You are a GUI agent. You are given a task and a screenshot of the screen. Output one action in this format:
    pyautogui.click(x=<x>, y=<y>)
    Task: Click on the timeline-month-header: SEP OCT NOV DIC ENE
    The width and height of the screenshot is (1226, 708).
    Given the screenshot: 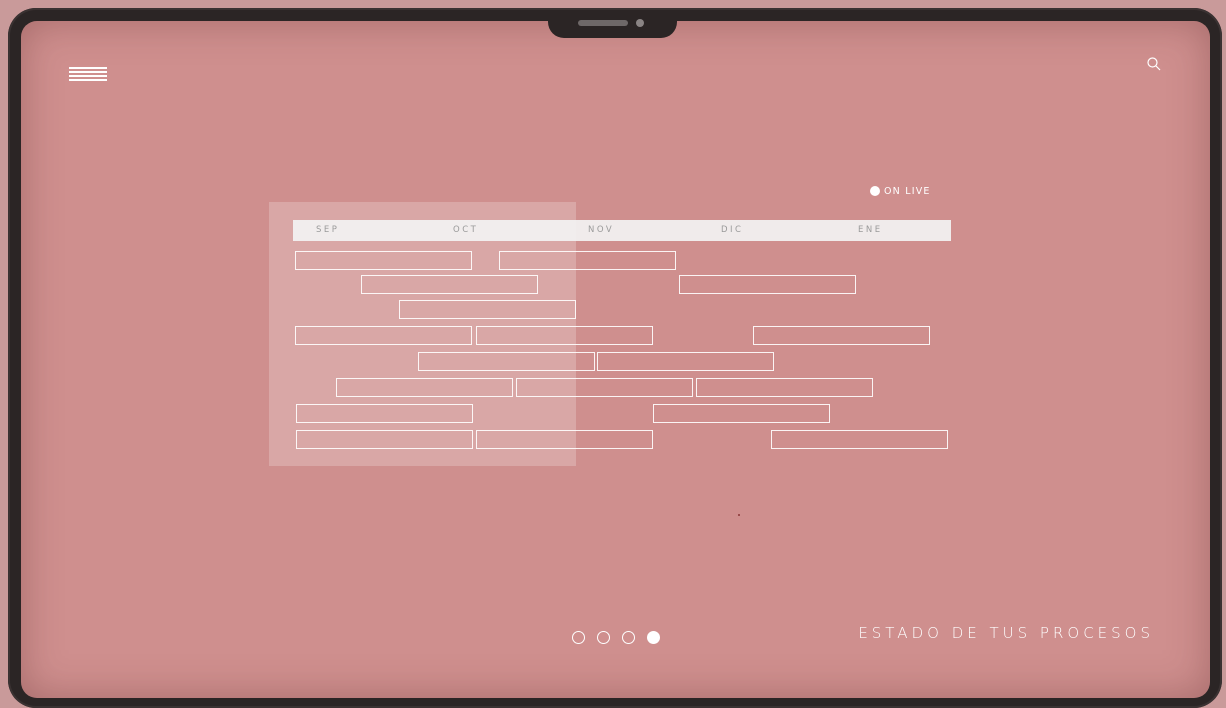 What is the action you would take?
    pyautogui.click(x=622, y=230)
    